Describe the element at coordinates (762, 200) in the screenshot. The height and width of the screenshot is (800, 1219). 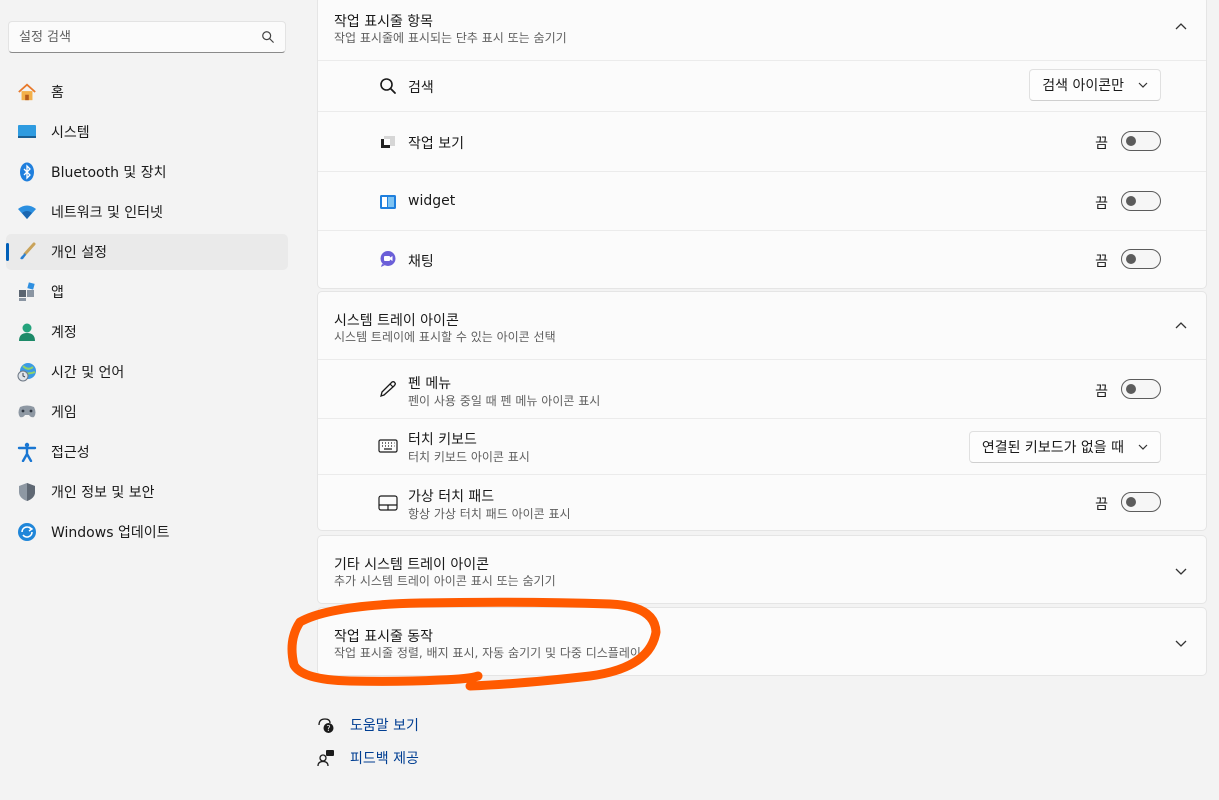
I see `widget-row: widget 끔` at that location.